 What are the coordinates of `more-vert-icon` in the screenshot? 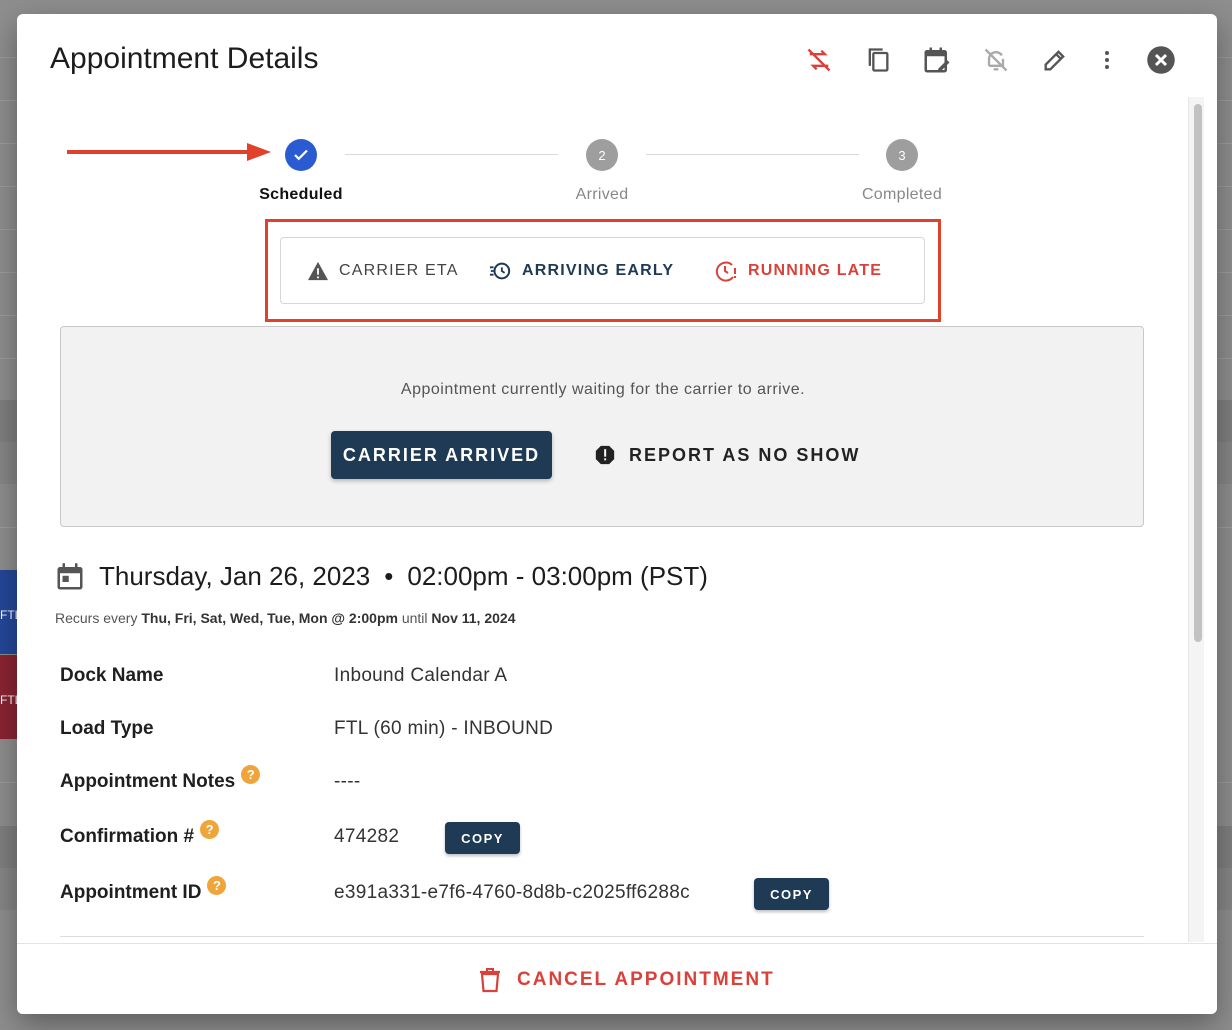 It's located at (1107, 60).